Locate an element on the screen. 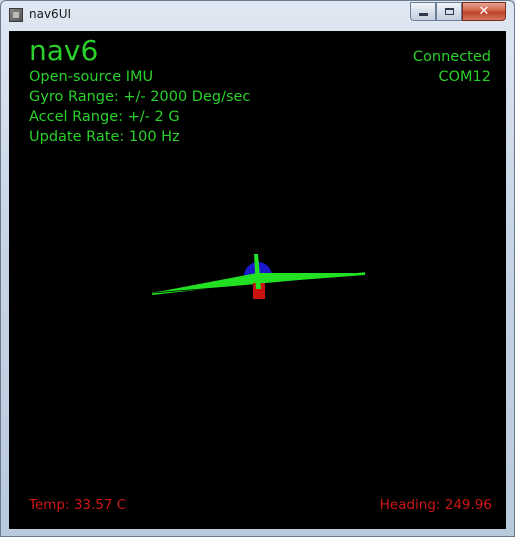 This screenshot has width=515, height=537. heading-readout: Heading: 249.96 is located at coordinates (435, 505).